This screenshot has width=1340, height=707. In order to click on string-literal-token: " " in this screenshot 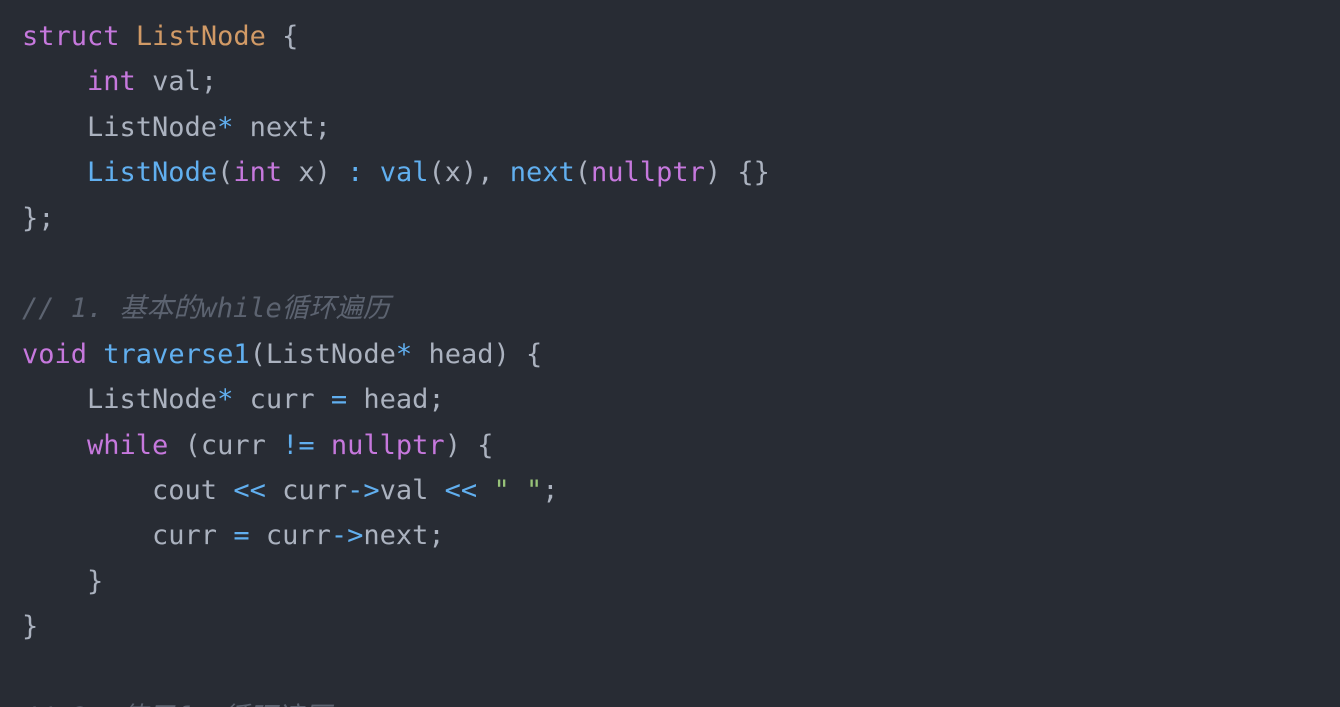, I will do `click(518, 490)`.